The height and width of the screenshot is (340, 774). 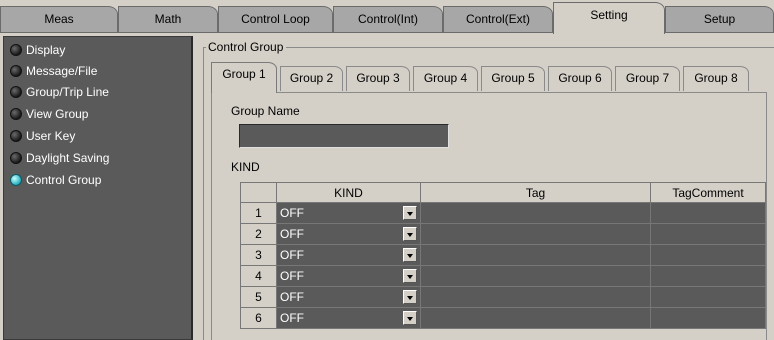 I want to click on tab-group-8: Group 8, so click(x=716, y=78).